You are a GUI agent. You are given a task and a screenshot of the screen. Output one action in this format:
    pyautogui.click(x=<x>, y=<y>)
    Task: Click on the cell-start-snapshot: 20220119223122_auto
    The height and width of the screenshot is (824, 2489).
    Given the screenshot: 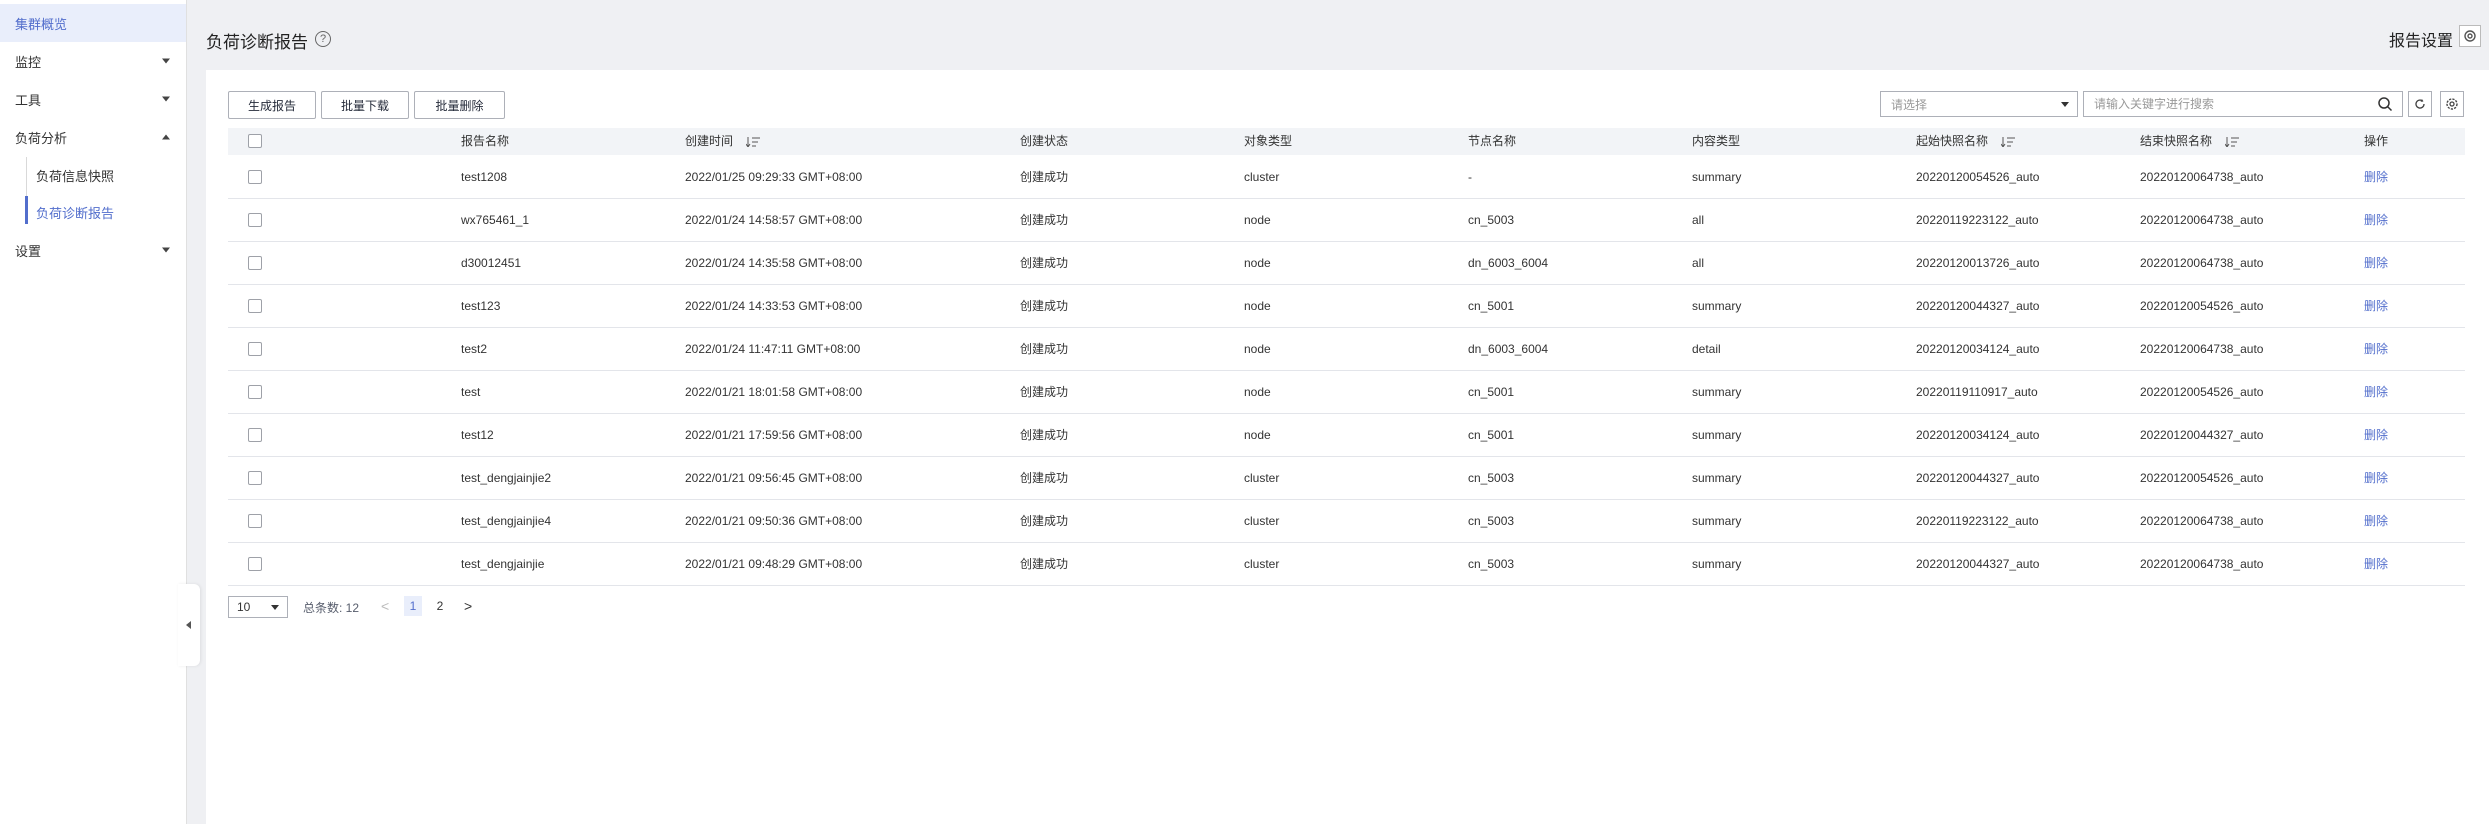 What is the action you would take?
    pyautogui.click(x=1977, y=521)
    